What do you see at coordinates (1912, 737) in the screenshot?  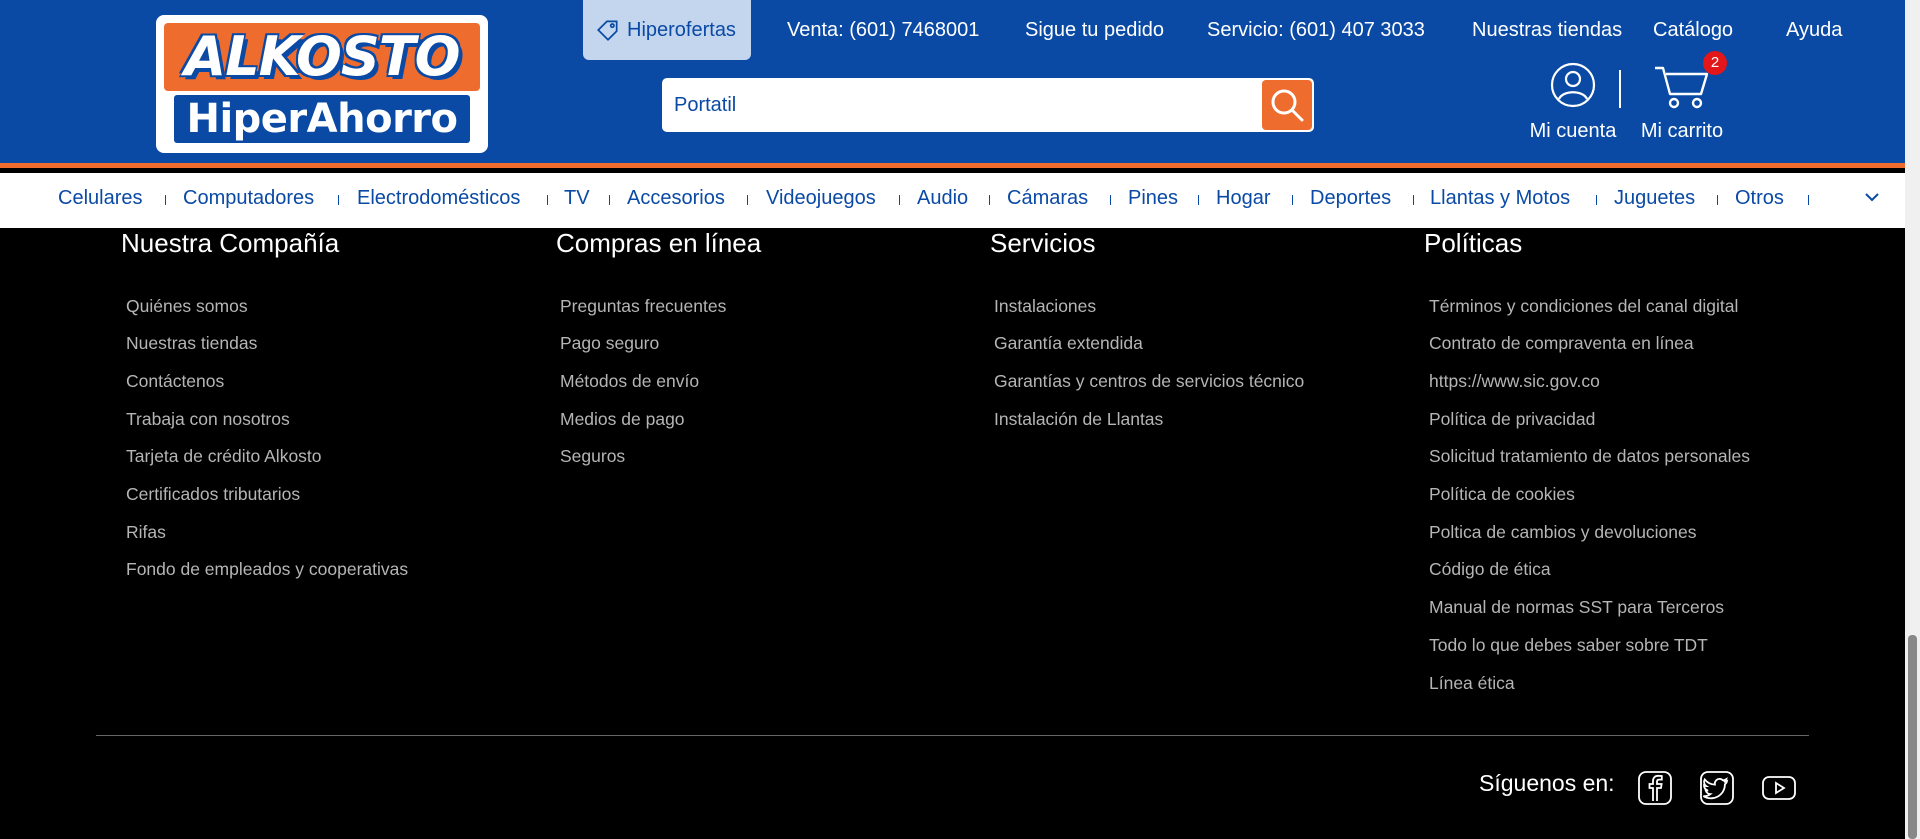 I see `scrollbar-thumb` at bounding box center [1912, 737].